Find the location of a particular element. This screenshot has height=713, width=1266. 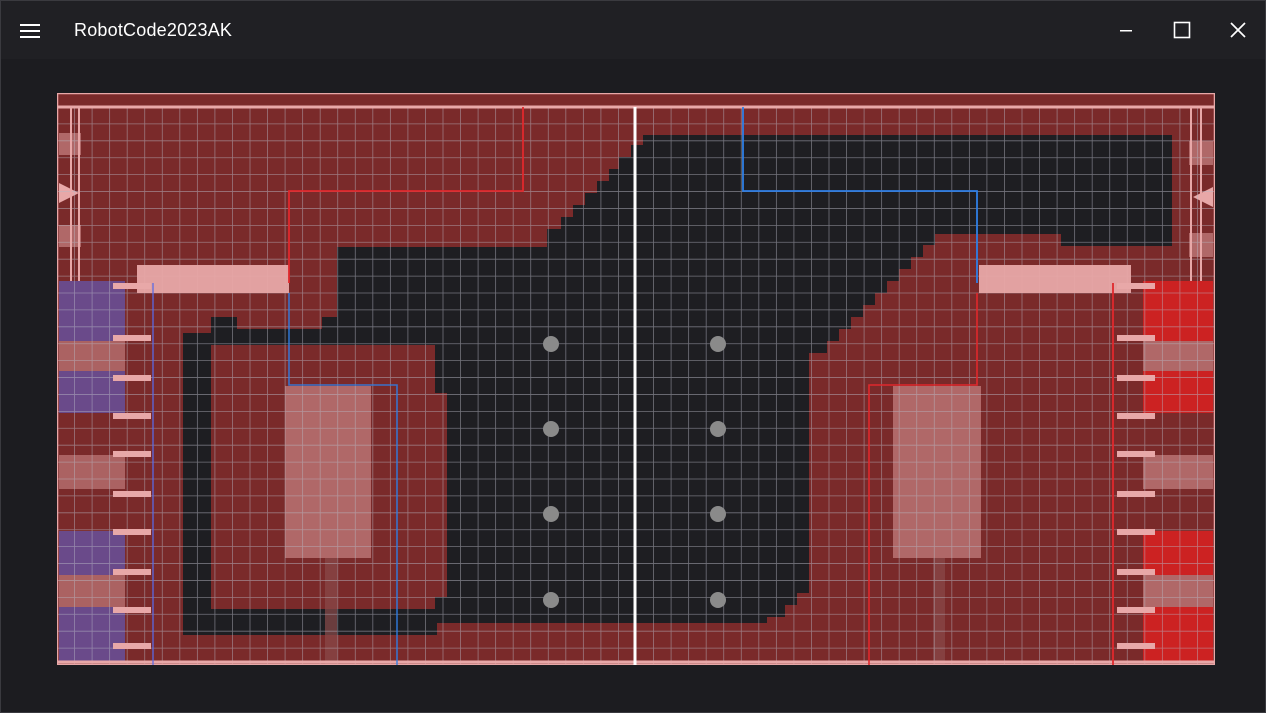

right-barrier is located at coordinates (1055, 279).